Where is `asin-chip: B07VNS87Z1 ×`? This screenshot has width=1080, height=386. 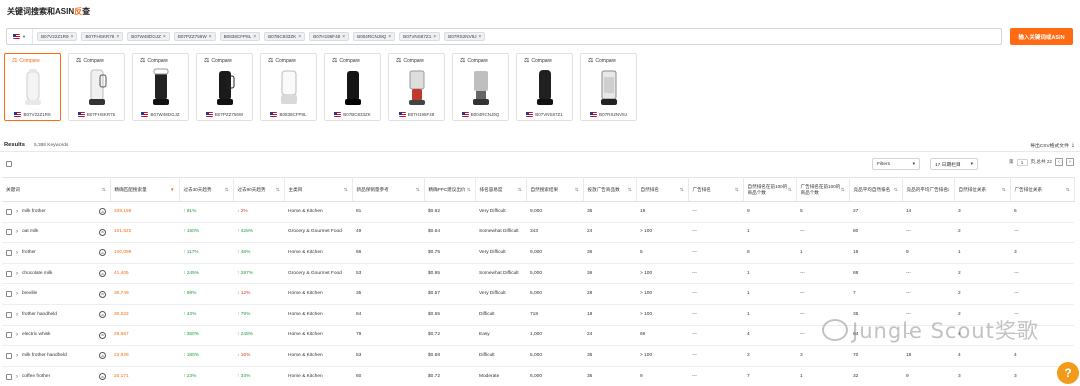
asin-chip: B07VNS87Z1 × is located at coordinates (420, 36).